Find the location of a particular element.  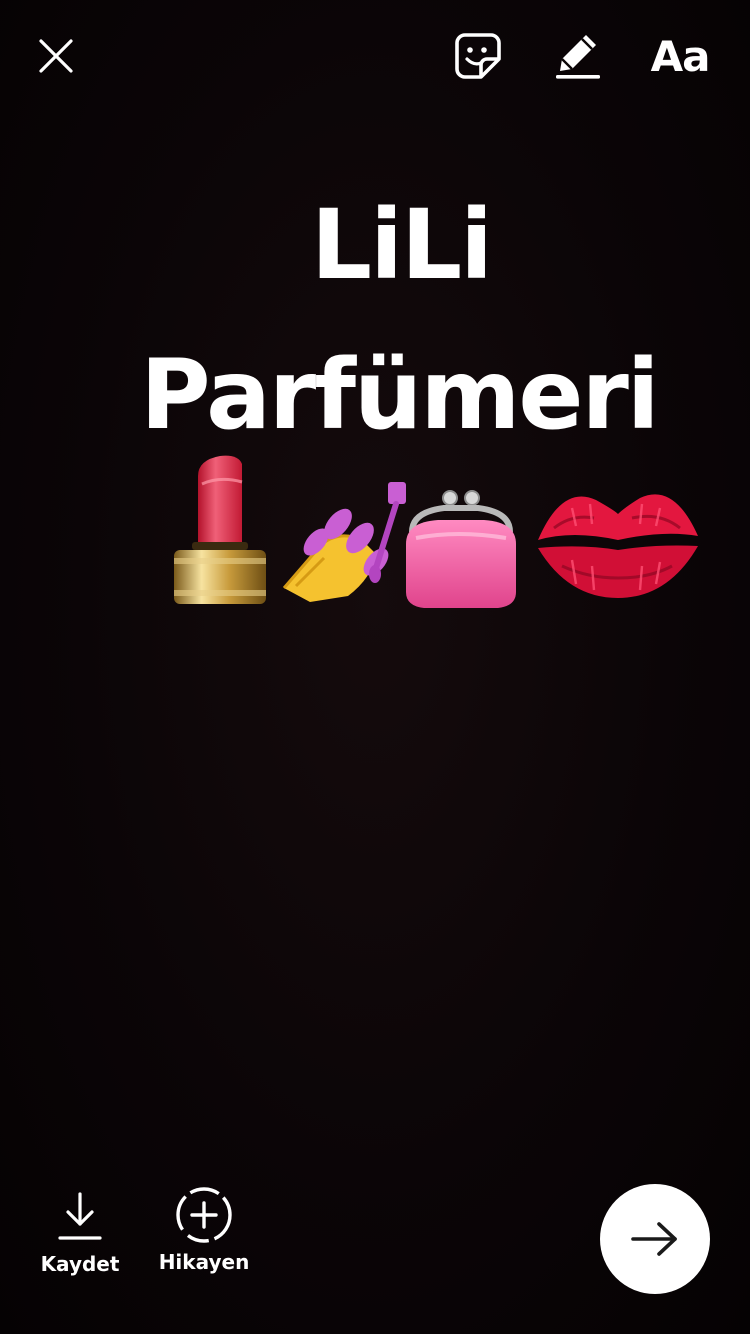

draw-button is located at coordinates (578, 56).